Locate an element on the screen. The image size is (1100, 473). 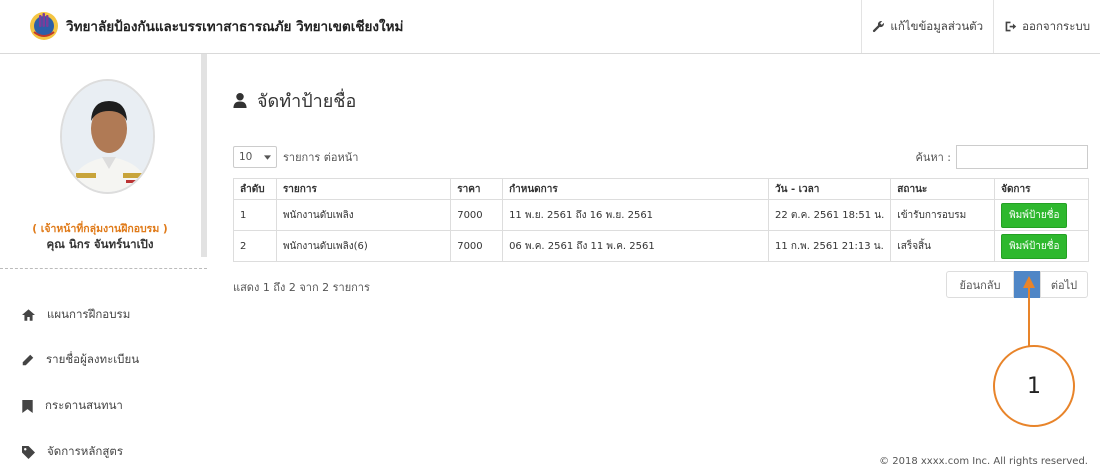
sidebar-item-label: กระดานสนทนา is located at coordinates (84, 405).